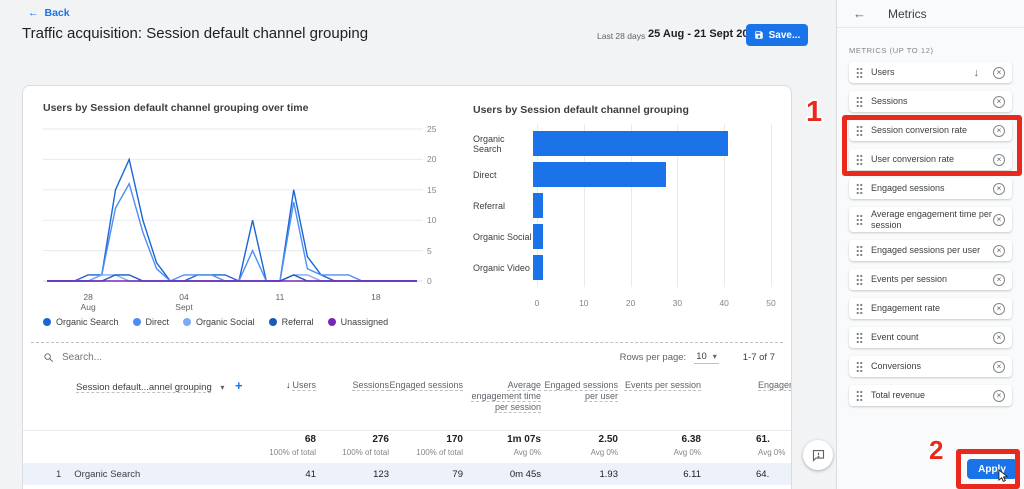  What do you see at coordinates (814, 112) in the screenshot?
I see `annotation-number-1: 1` at bounding box center [814, 112].